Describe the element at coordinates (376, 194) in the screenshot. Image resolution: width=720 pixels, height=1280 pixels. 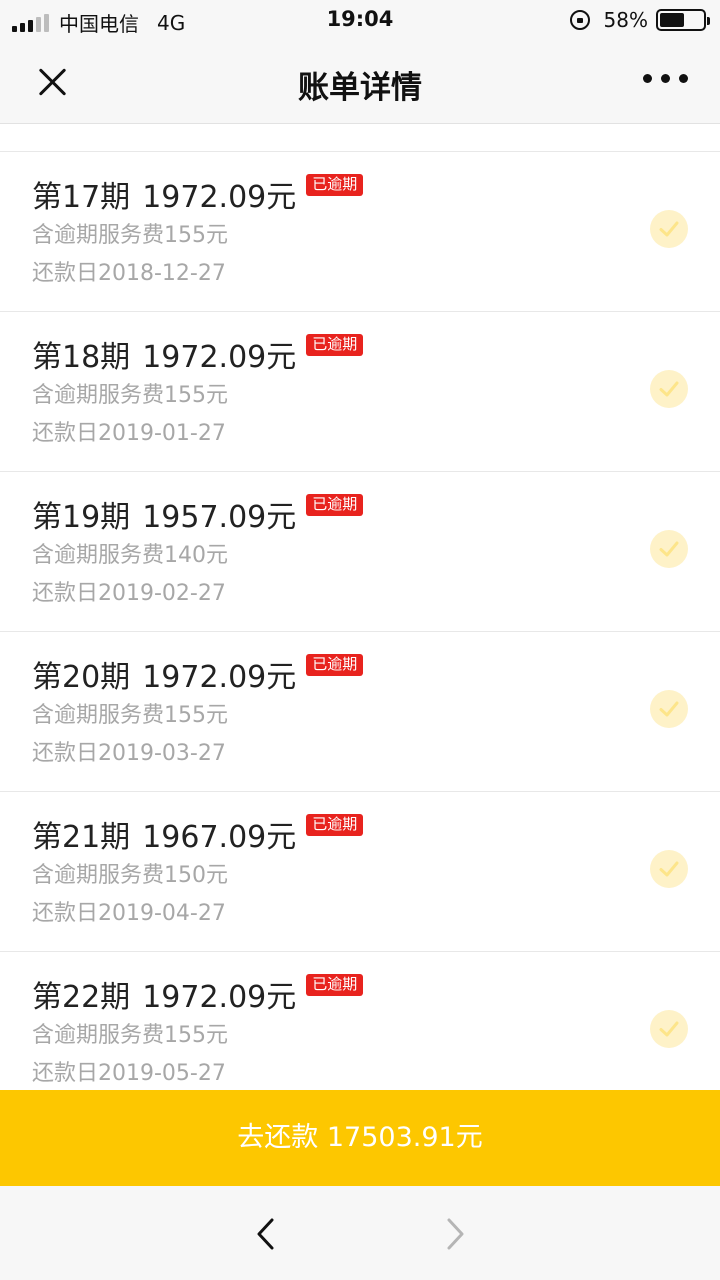
I see `bill-title: 第17期 1972.09元 已逾期` at that location.